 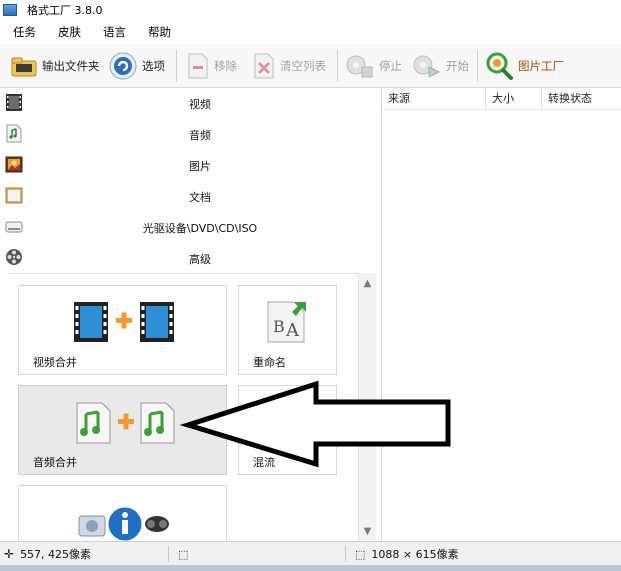 I want to click on remove-file-icon, so click(x=198, y=66).